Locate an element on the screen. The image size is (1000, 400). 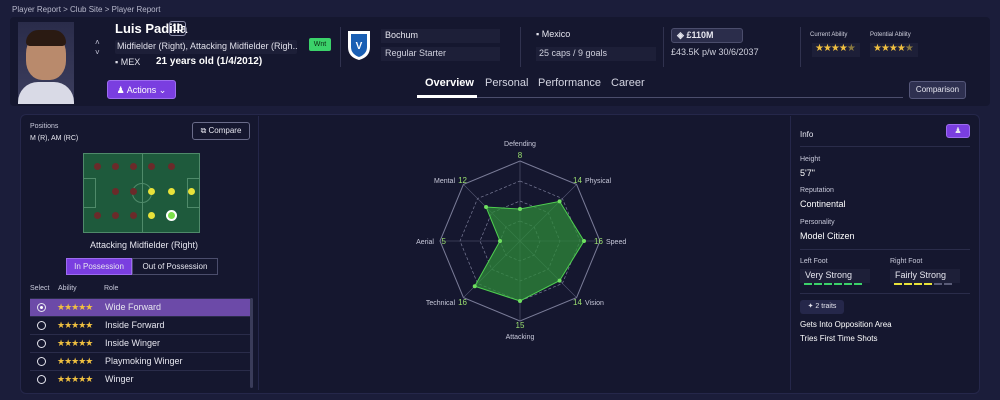
comparison-button: Comparison is located at coordinates (937, 90).